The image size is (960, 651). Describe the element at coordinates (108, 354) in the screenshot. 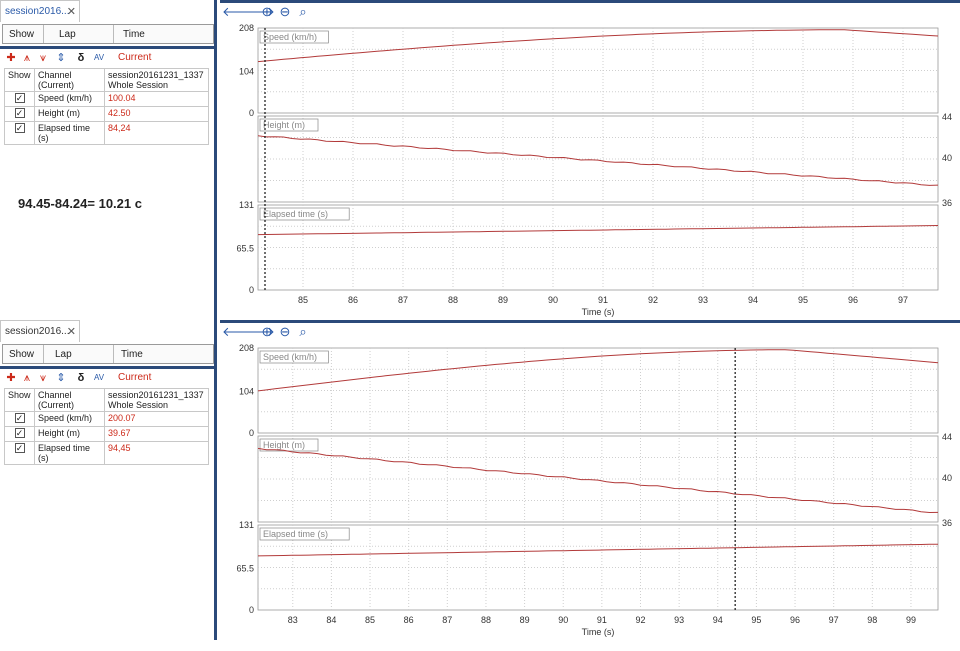

I see `lap-table-header: Show Lap Time` at that location.